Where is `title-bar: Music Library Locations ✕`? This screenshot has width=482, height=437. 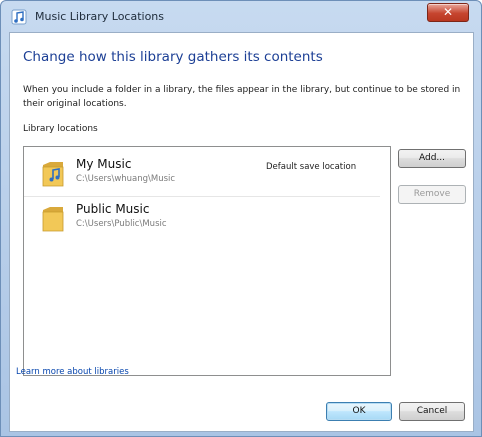
title-bar: Music Library Locations ✕ is located at coordinates (241, 17).